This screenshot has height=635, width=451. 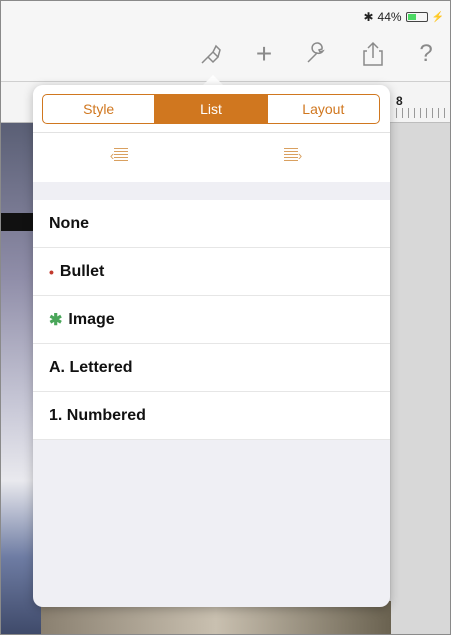 I want to click on tab-layout: Layout, so click(x=322, y=109).